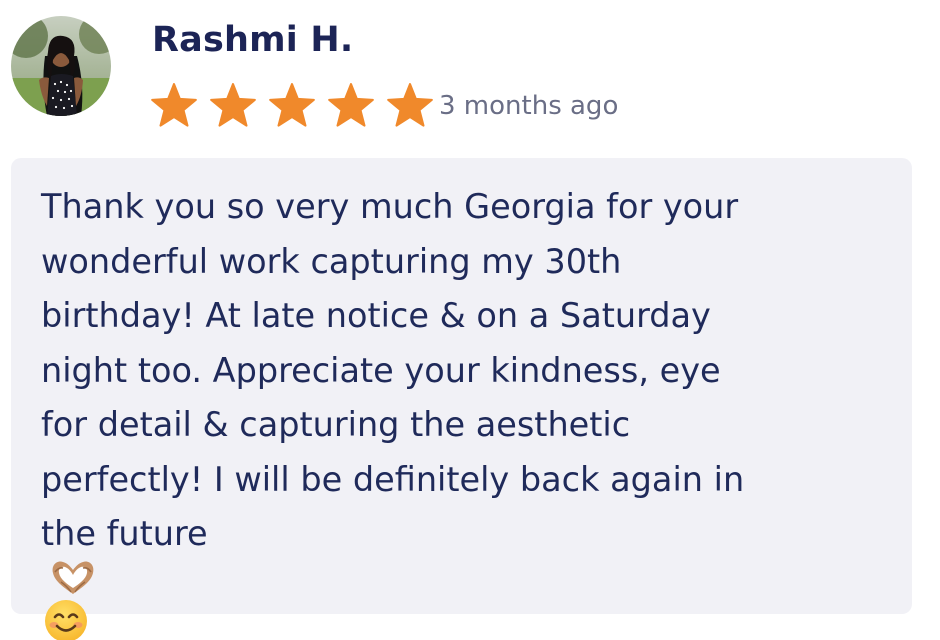  Describe the element at coordinates (253, 40) in the screenshot. I see `reviewer-name: Rashmi H.` at that location.